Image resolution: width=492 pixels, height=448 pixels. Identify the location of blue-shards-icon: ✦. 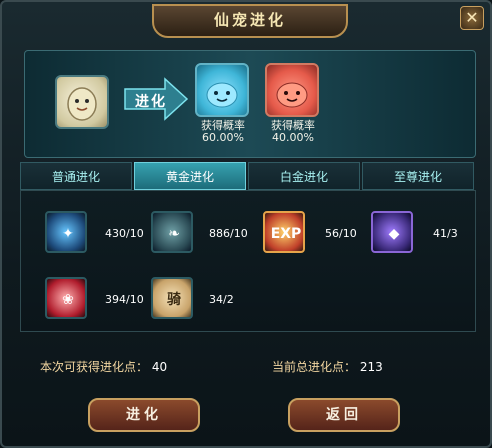
(68, 234).